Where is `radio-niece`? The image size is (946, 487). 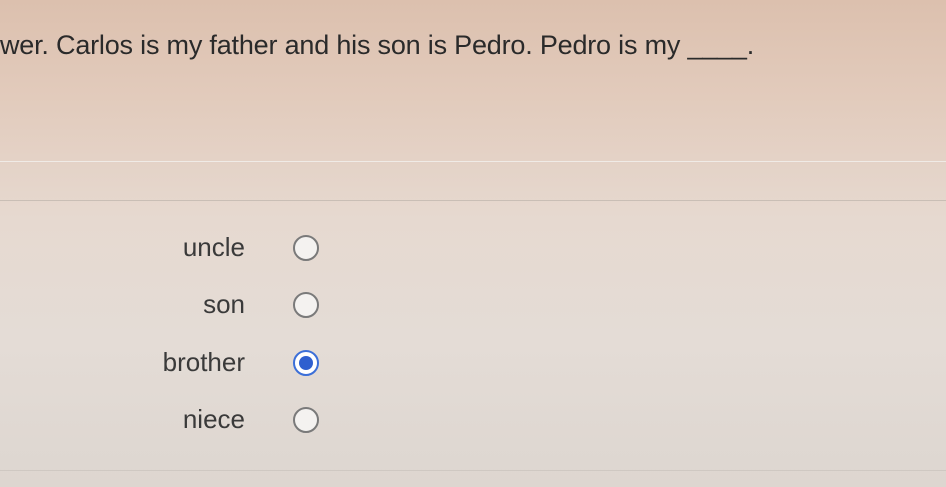 radio-niece is located at coordinates (306, 420).